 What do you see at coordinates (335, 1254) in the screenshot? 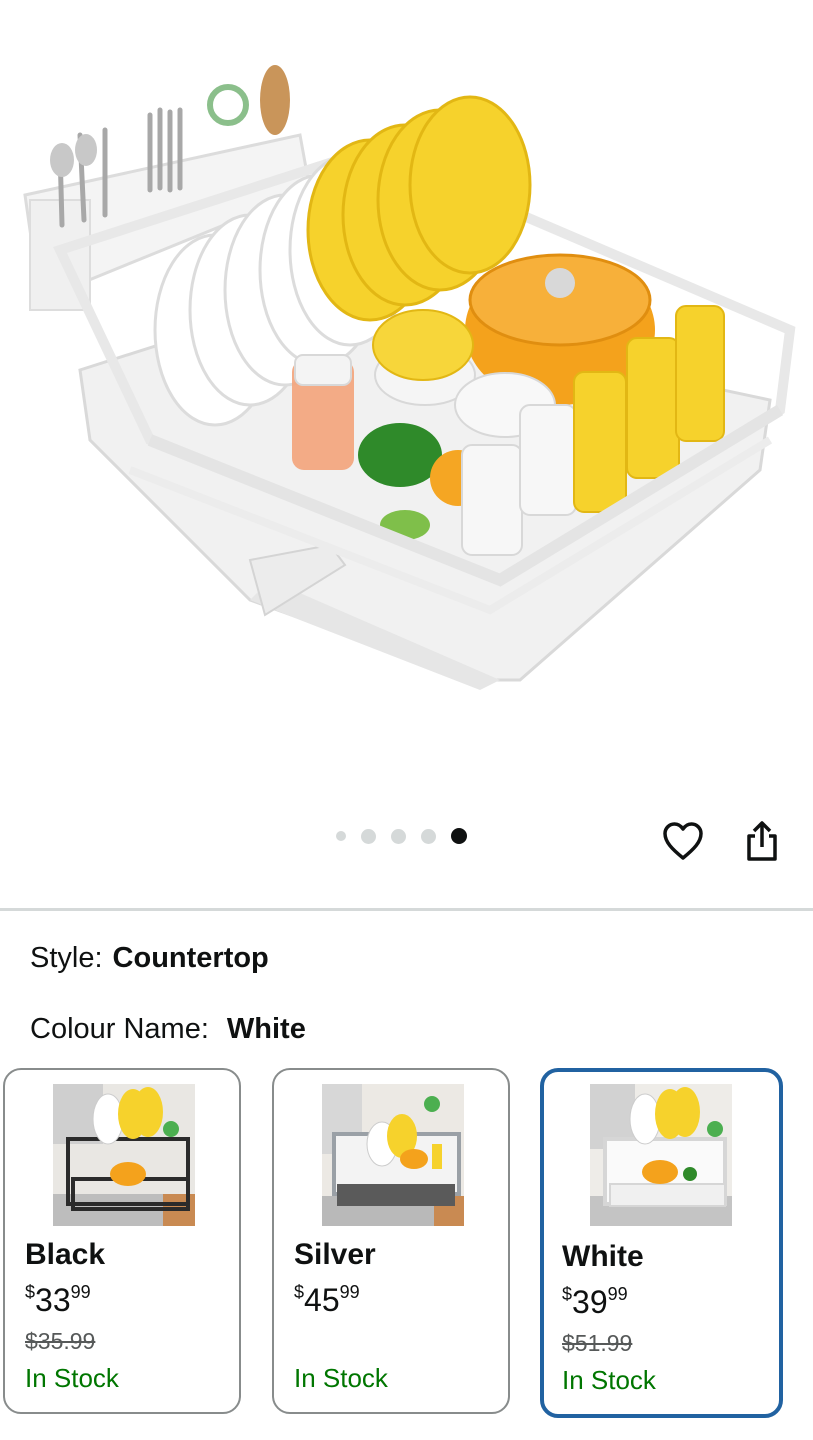
I see `variant-name: Silver` at bounding box center [335, 1254].